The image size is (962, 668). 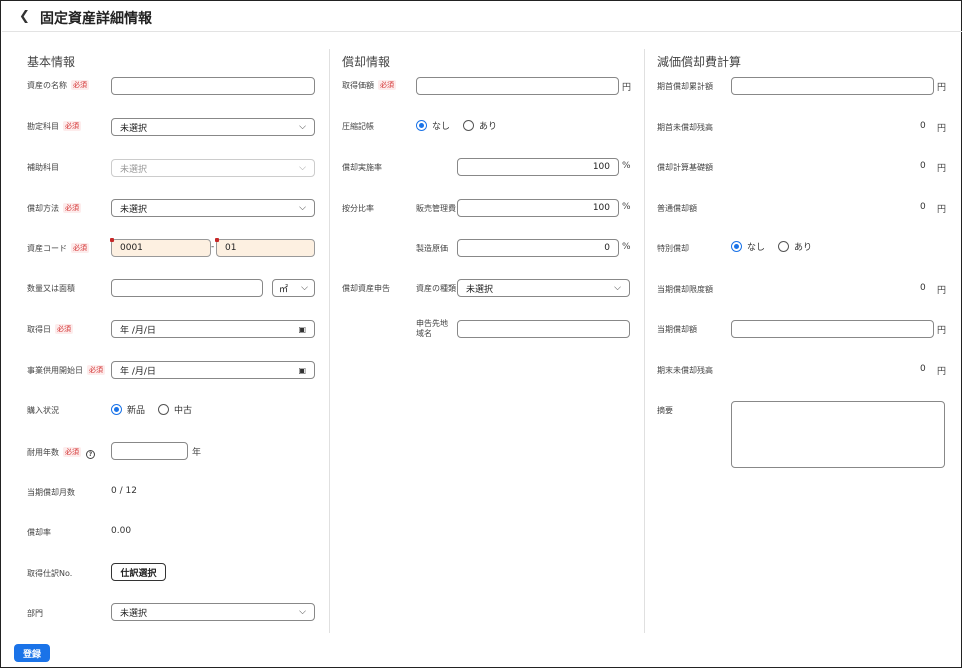 What do you see at coordinates (175, 409) in the screenshot?
I see `purchase-used-radio: 中古` at bounding box center [175, 409].